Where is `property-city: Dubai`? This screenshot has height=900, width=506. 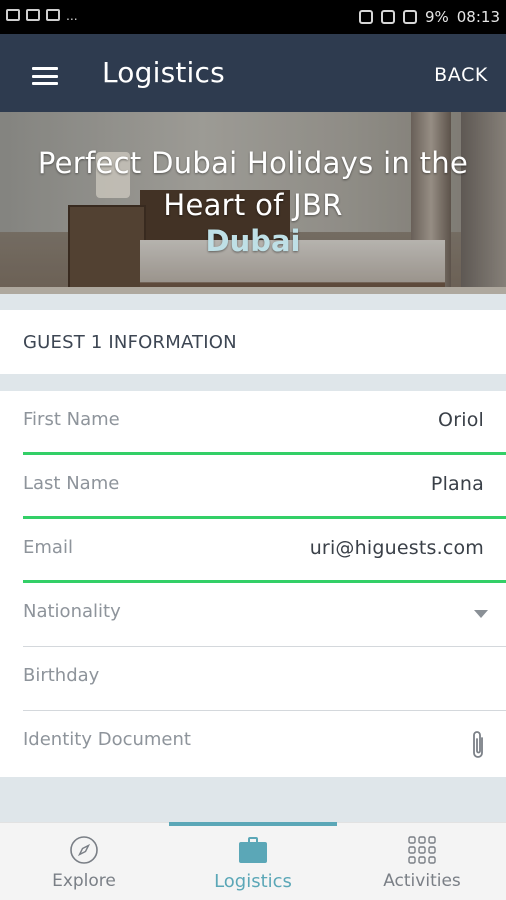
property-city: Dubai is located at coordinates (253, 241).